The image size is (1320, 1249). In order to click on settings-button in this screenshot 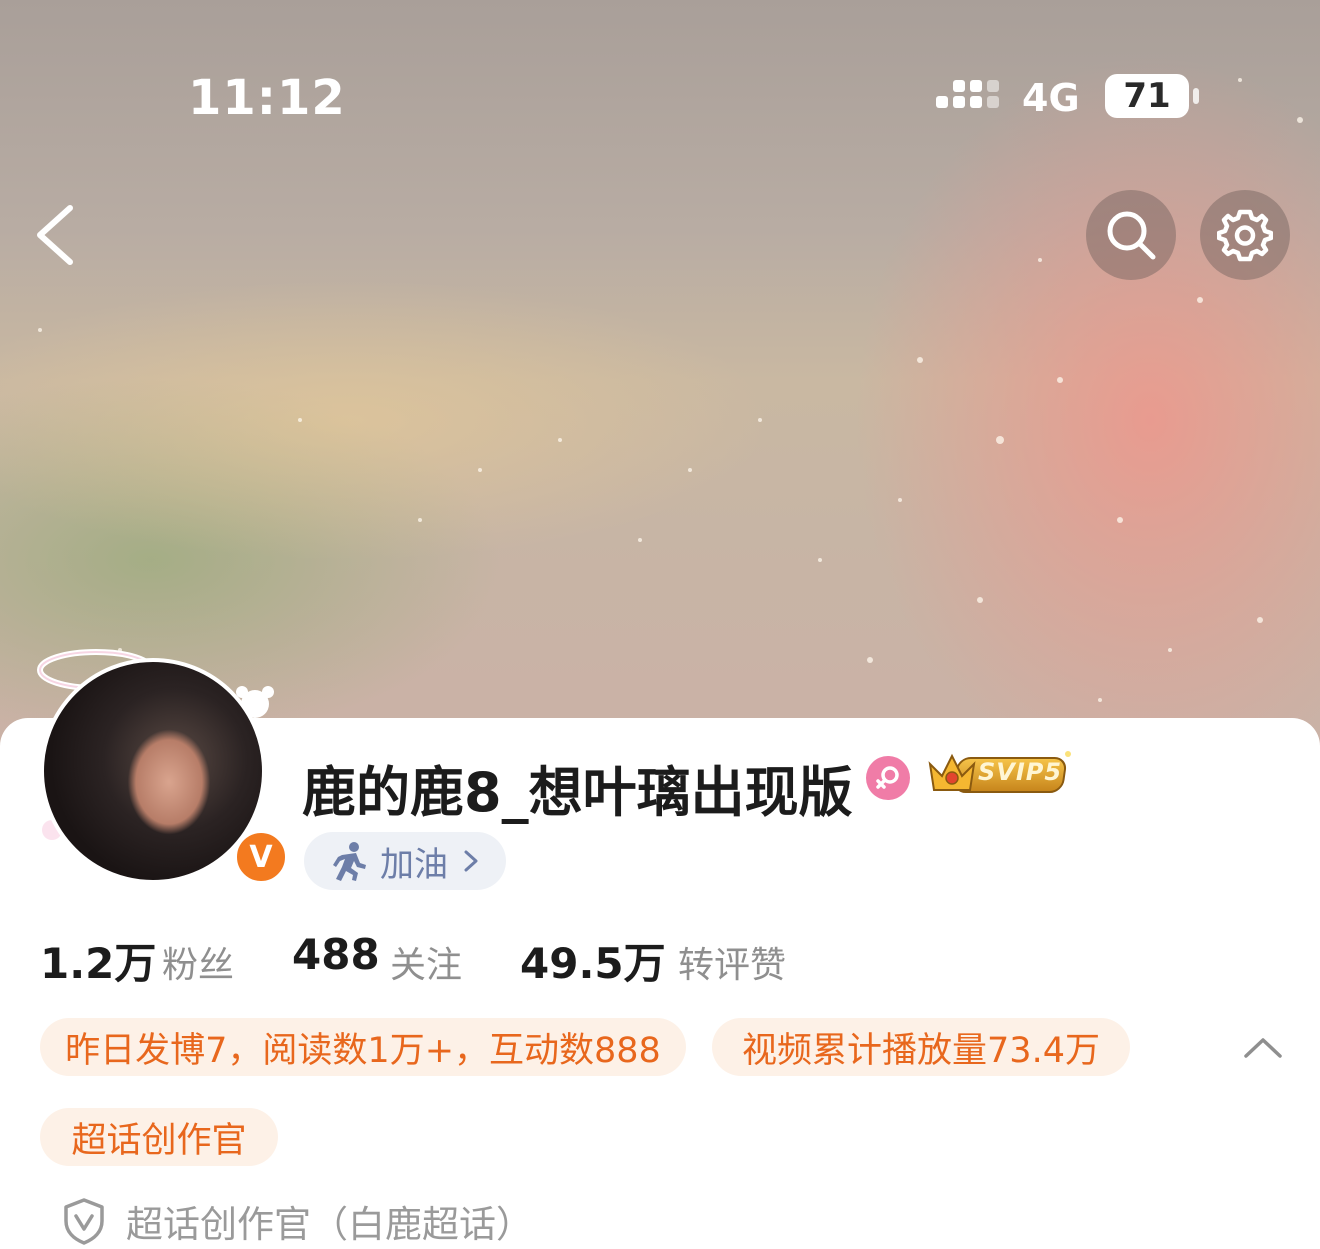, I will do `click(1245, 235)`.